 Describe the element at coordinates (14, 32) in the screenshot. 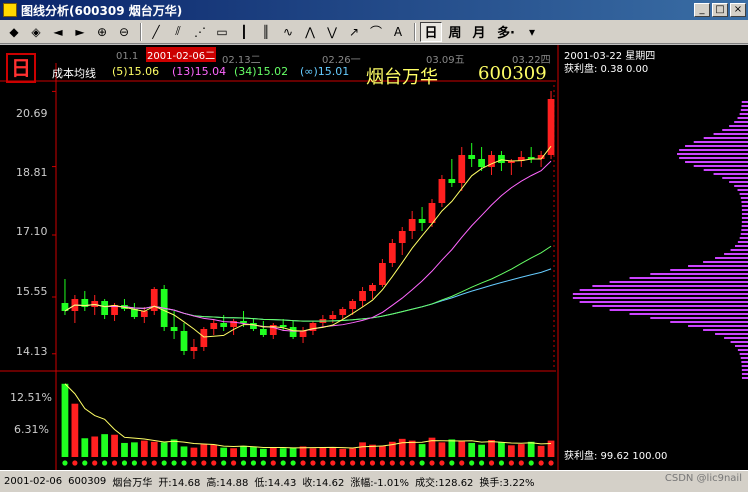

I see `diamond-icon: ◆` at that location.